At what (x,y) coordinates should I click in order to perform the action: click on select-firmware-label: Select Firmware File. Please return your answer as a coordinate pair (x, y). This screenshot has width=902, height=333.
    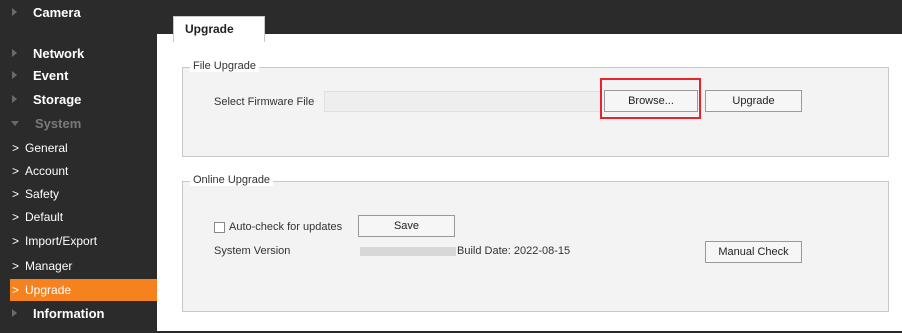
    Looking at the image, I should click on (264, 102).